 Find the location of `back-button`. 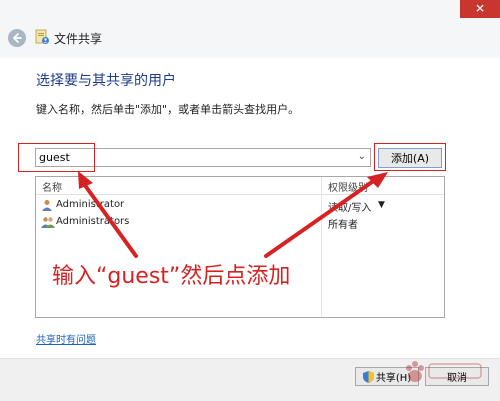

back-button is located at coordinates (17, 38).